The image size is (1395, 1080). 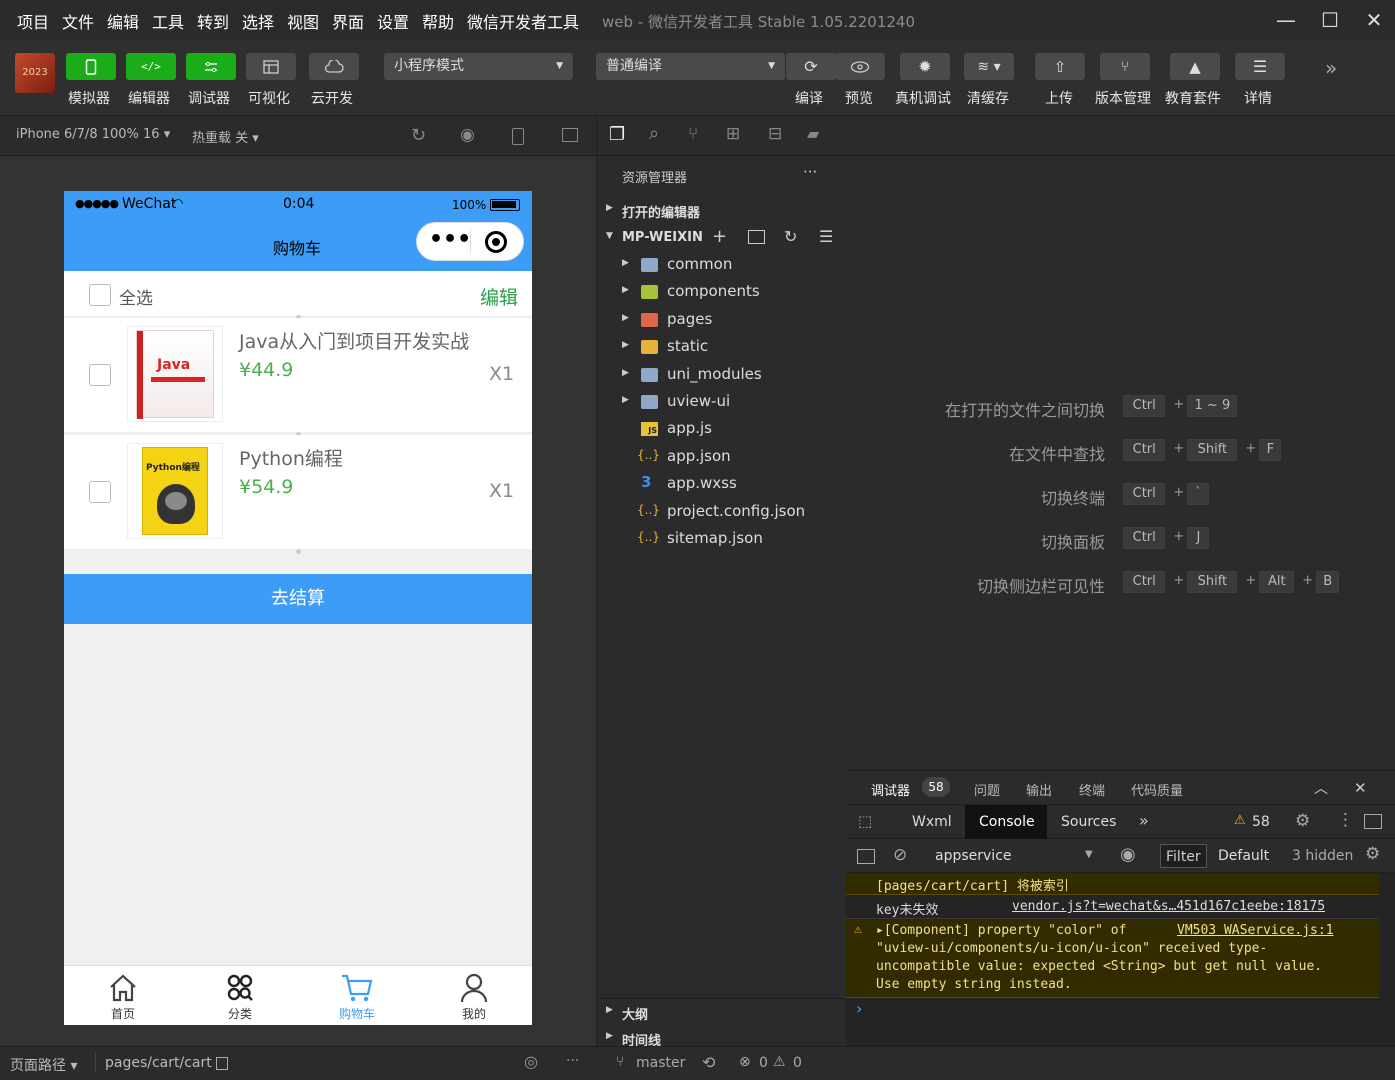 What do you see at coordinates (258, 21) in the screenshot?
I see `menu-select: 选择` at bounding box center [258, 21].